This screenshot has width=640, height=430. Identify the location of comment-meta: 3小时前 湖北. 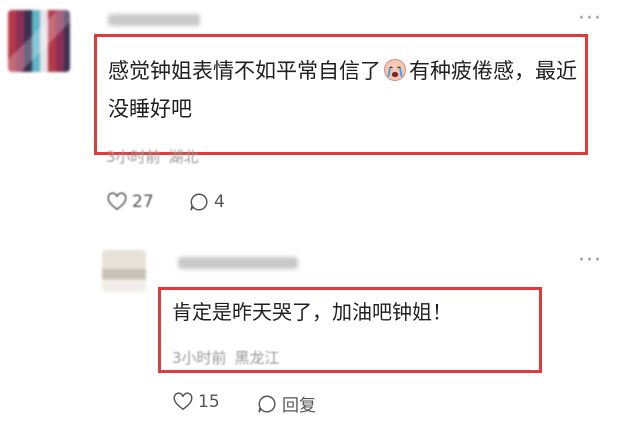
(152, 156).